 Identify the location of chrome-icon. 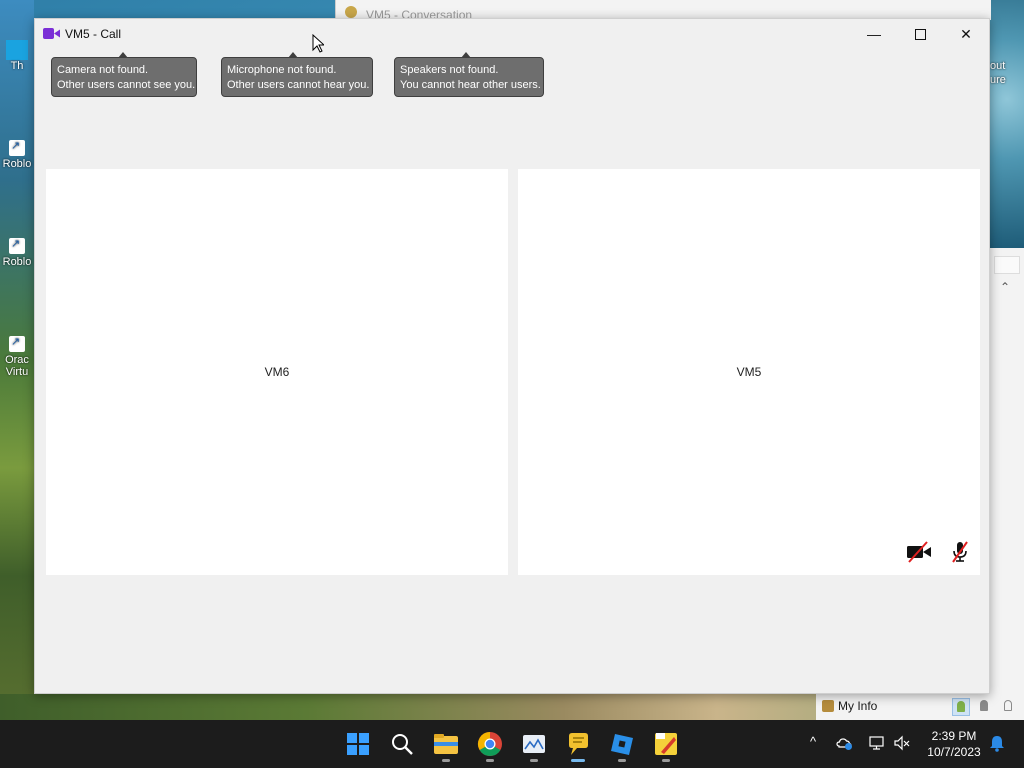
(489, 744).